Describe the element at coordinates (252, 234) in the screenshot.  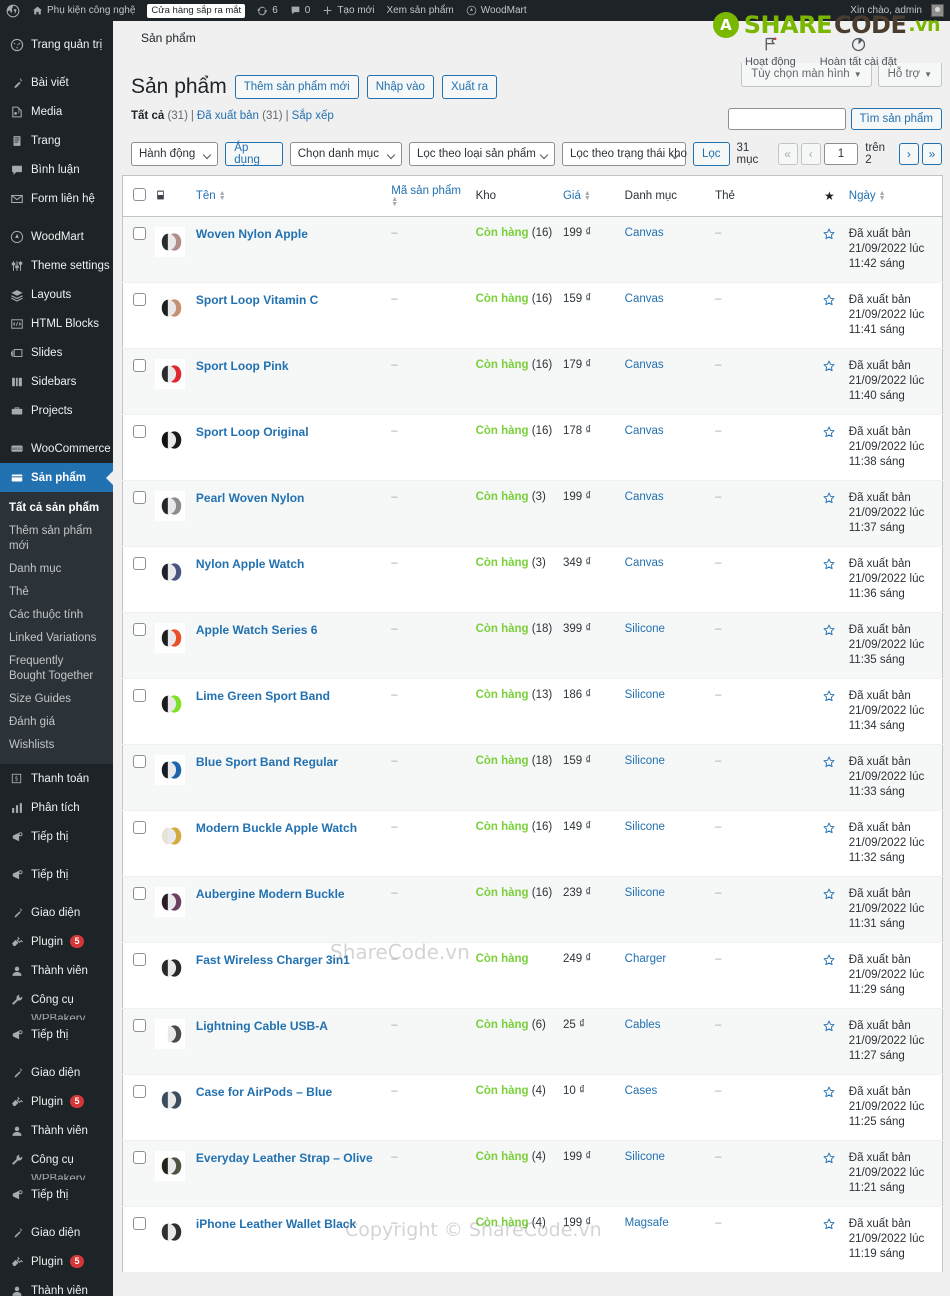
I see `product-name-link: Woven Nylon Apple` at that location.